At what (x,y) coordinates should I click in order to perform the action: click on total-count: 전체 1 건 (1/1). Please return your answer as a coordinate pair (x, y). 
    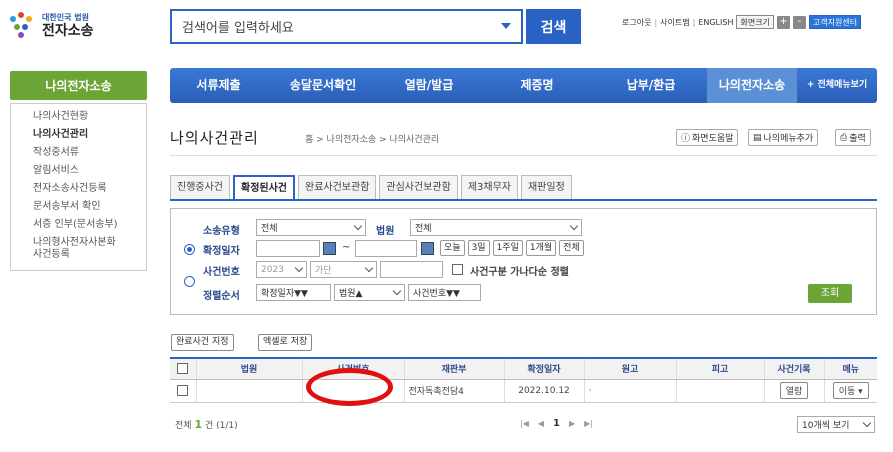
    Looking at the image, I should click on (206, 424).